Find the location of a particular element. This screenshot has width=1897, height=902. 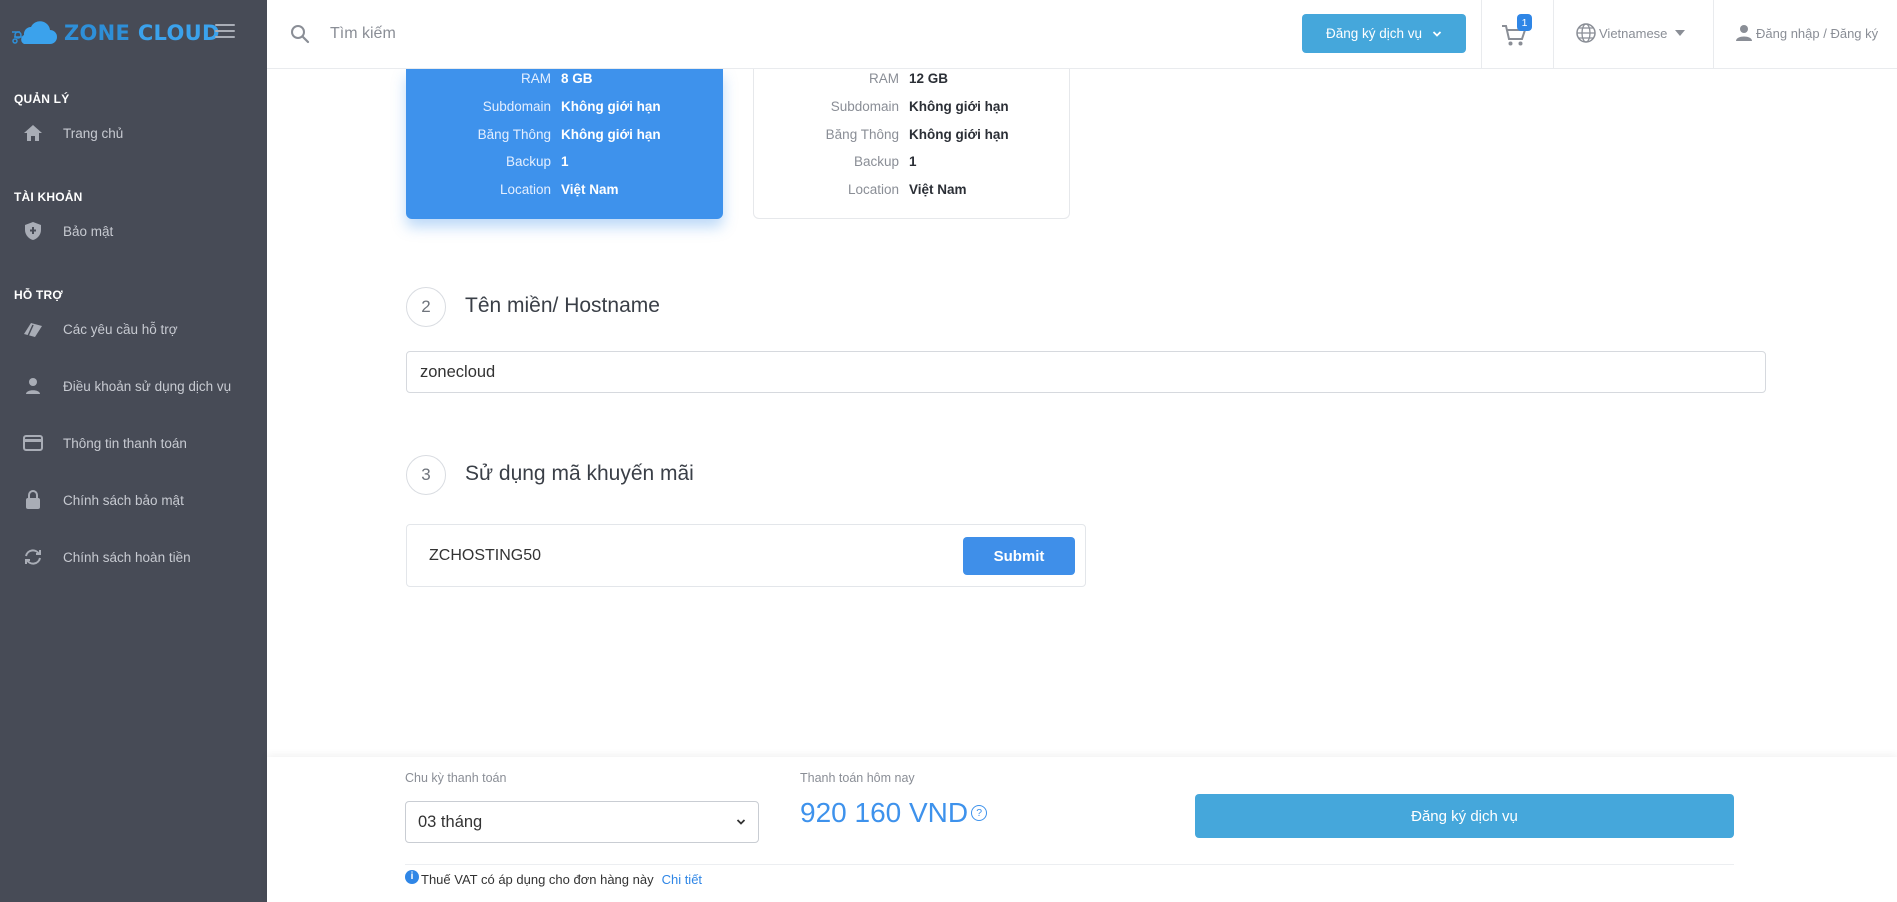

promo-code-box: Submit is located at coordinates (746, 555).